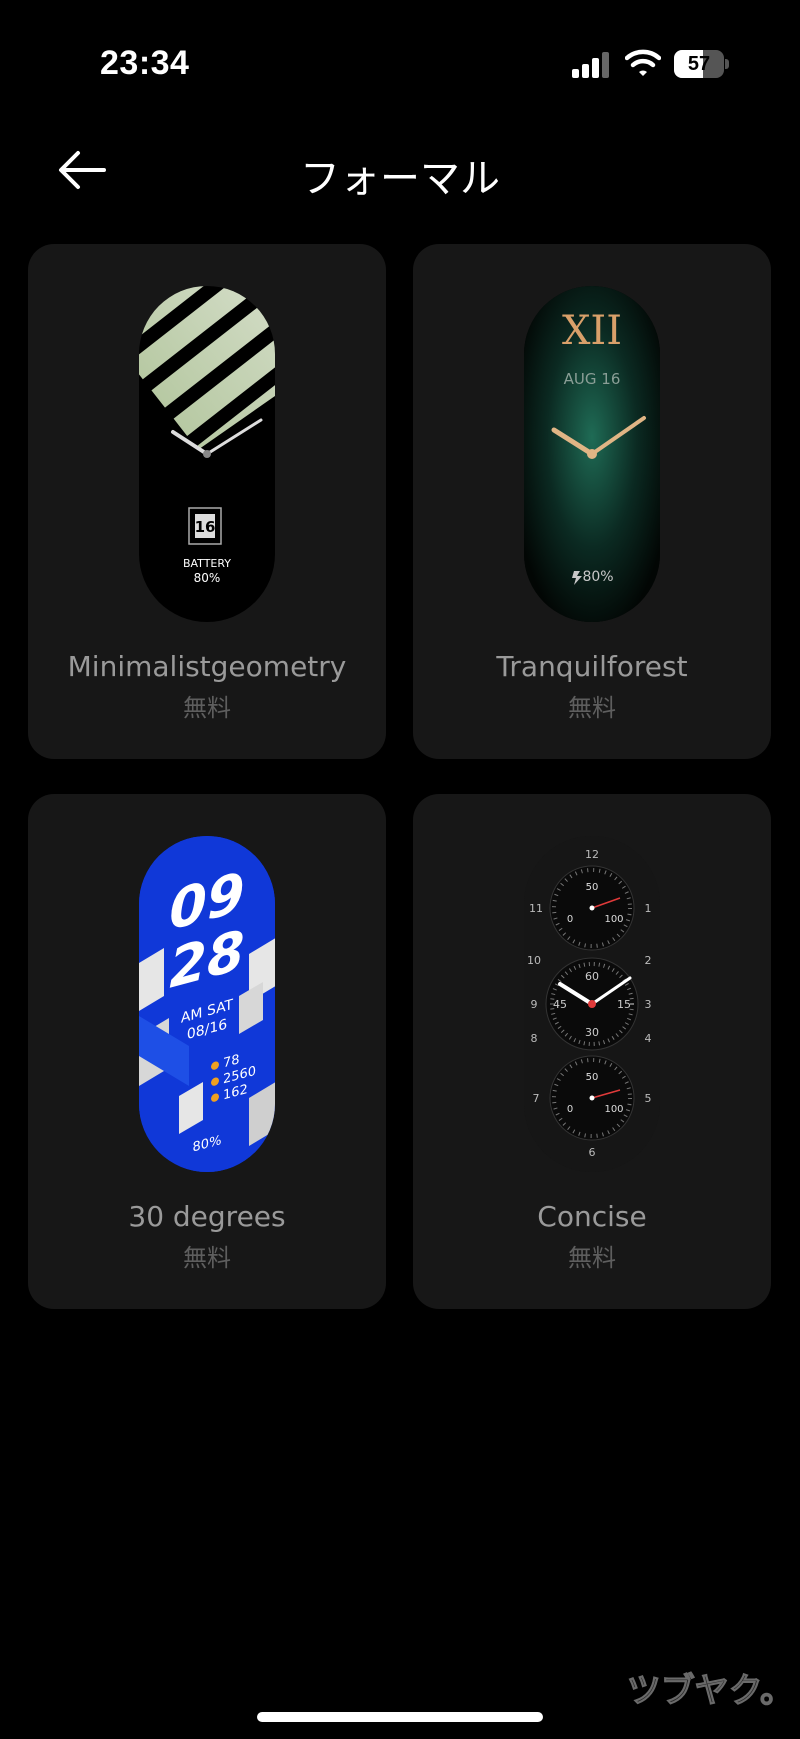  Describe the element at coordinates (207, 563) in the screenshot. I see `face-battery-label: BATTERY` at that location.